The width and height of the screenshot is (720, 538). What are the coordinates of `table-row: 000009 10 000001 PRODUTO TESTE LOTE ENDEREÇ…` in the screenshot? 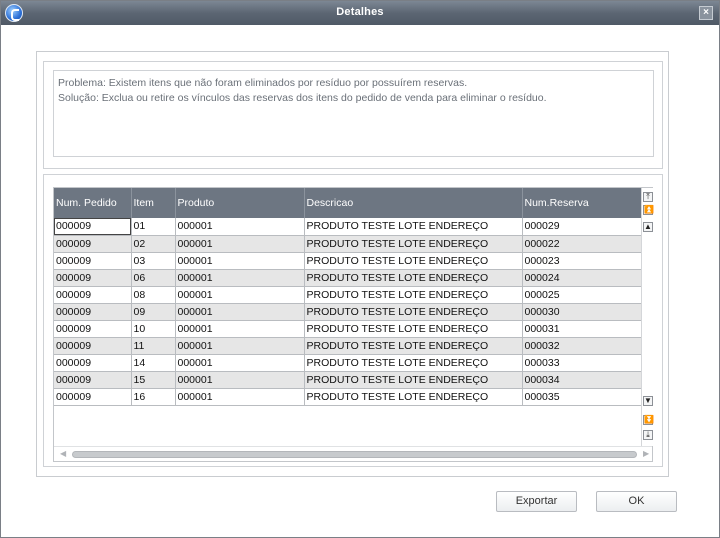 It's located at (348, 329).